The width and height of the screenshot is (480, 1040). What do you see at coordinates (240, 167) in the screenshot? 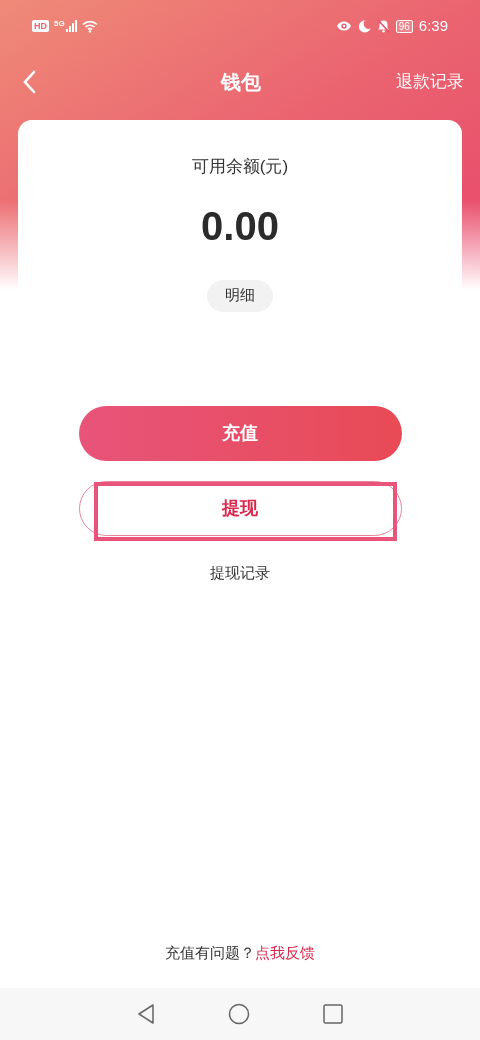
I see `balance-label: 可用余额(元)` at bounding box center [240, 167].